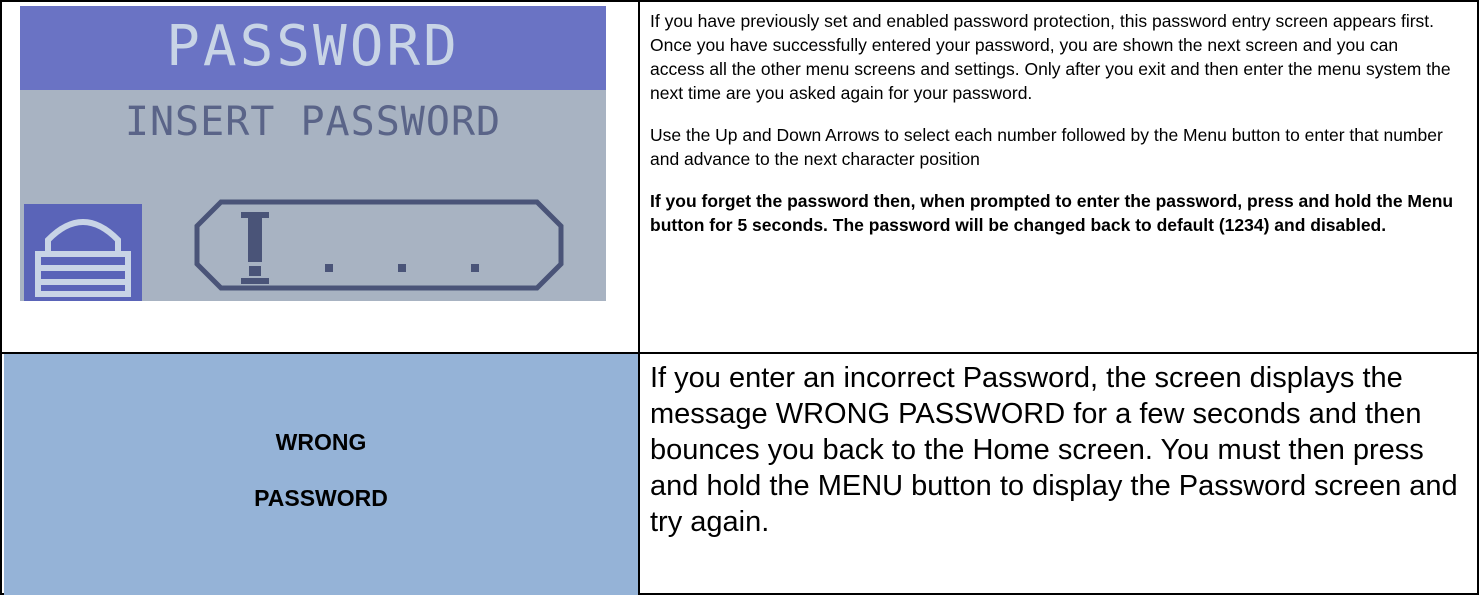 This screenshot has height=595, width=1481. What do you see at coordinates (379, 245) in the screenshot?
I see `password-entry-field` at bounding box center [379, 245].